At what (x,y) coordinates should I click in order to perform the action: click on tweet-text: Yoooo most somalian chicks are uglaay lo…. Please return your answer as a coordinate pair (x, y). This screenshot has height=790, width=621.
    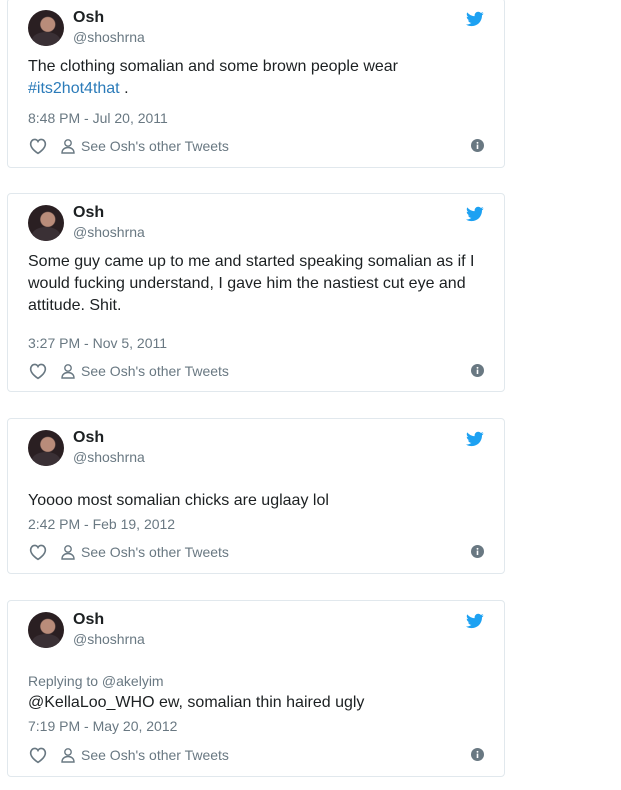
    Looking at the image, I should click on (178, 500).